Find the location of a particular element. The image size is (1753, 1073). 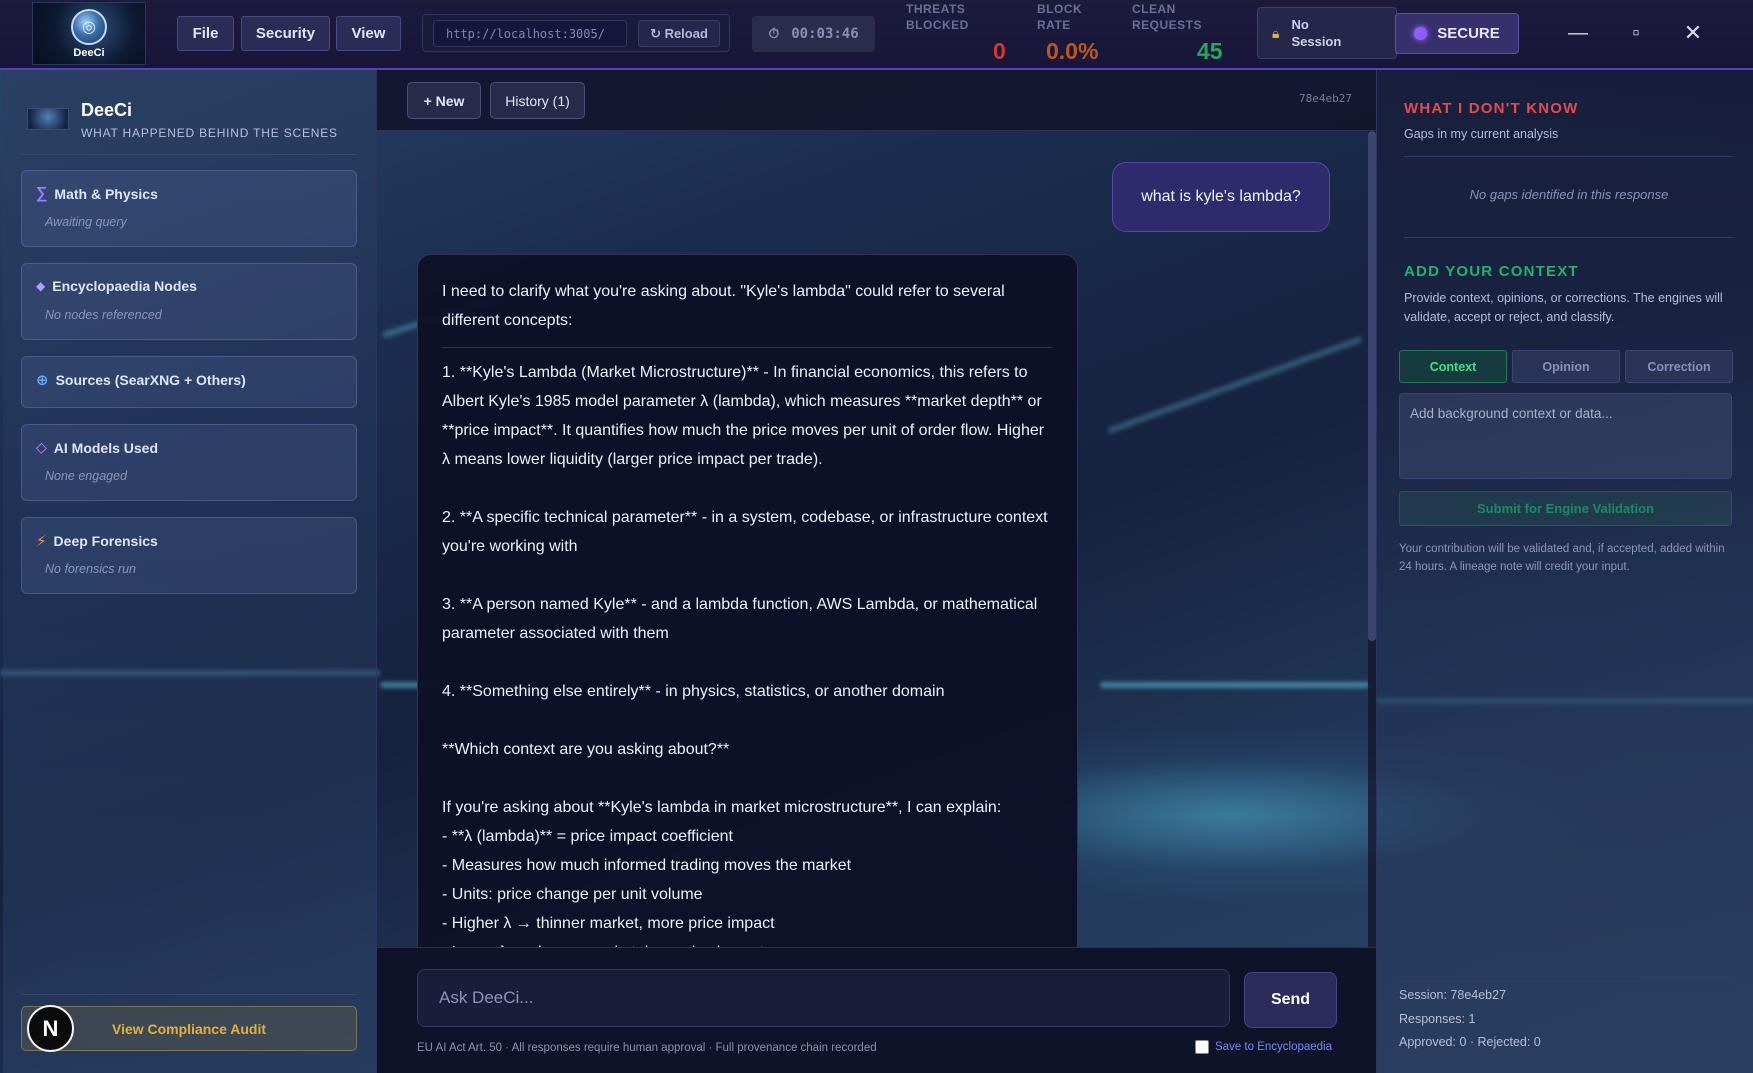

card-status: No nodes referenced is located at coordinates (103, 315).